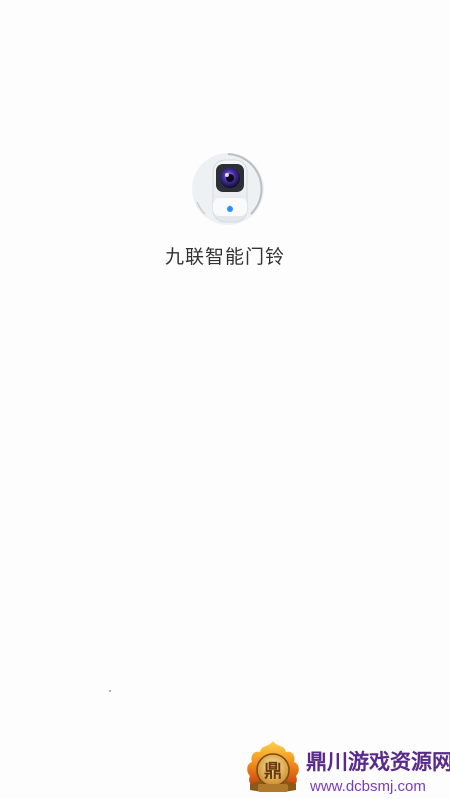  I want to click on watermark-title: 鼎川游戏资源网, so click(378, 762).